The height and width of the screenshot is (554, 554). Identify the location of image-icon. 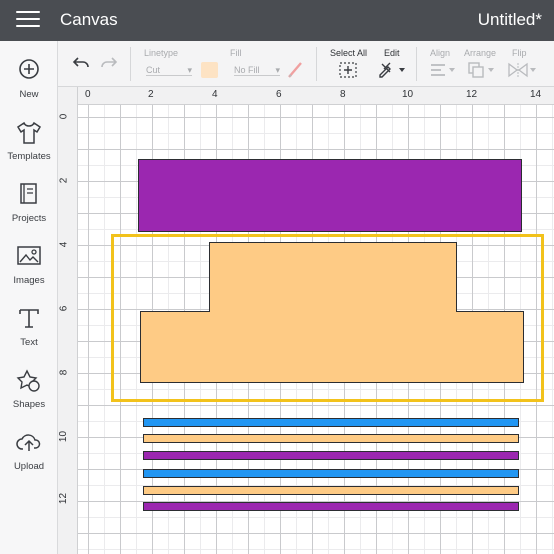
(29, 255).